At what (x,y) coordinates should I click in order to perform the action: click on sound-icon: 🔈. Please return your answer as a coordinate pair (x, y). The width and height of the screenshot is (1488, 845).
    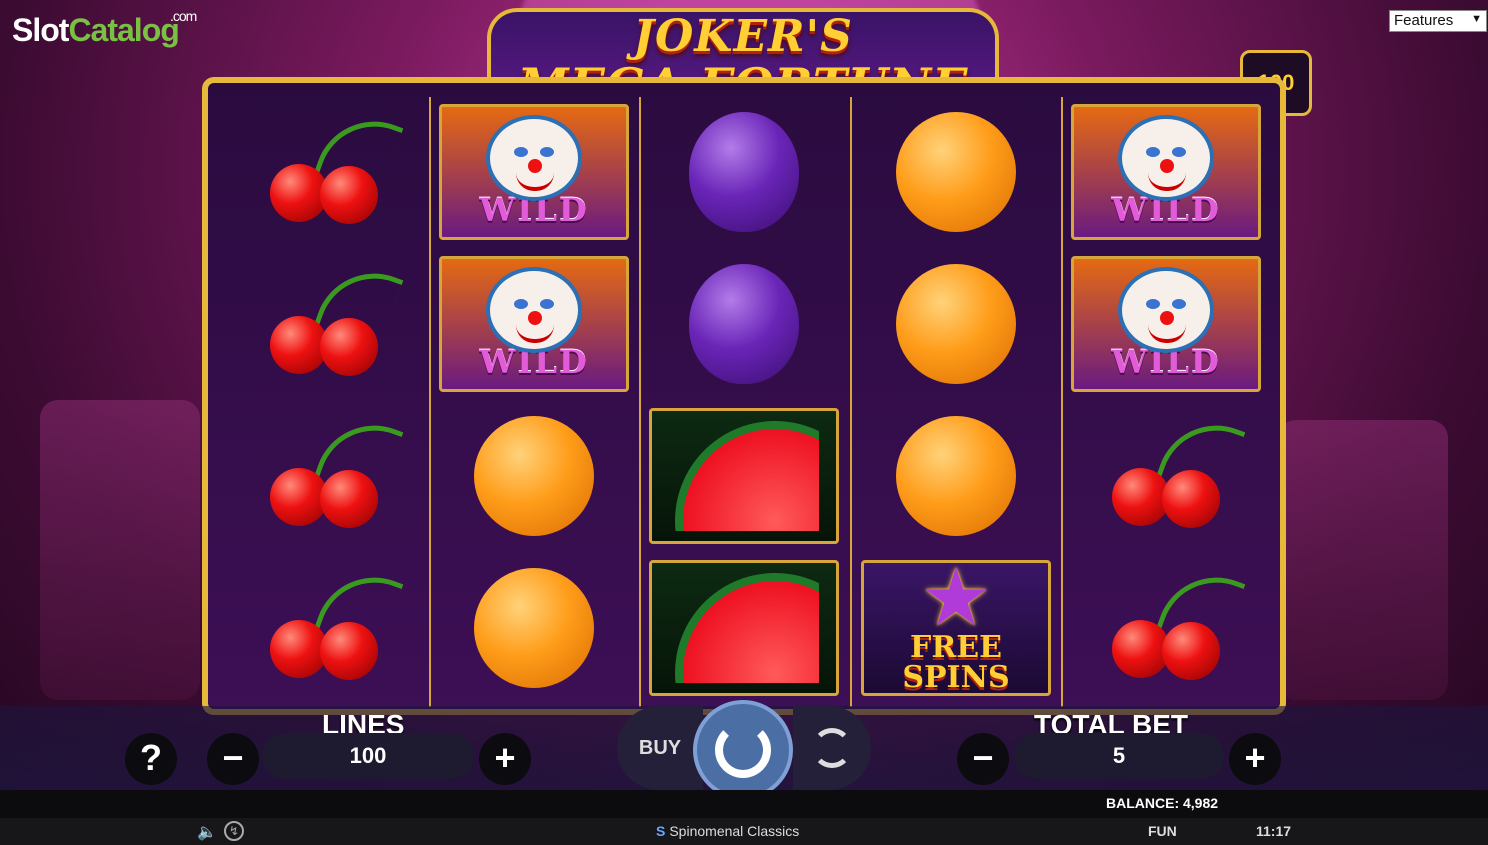
    Looking at the image, I should click on (207, 831).